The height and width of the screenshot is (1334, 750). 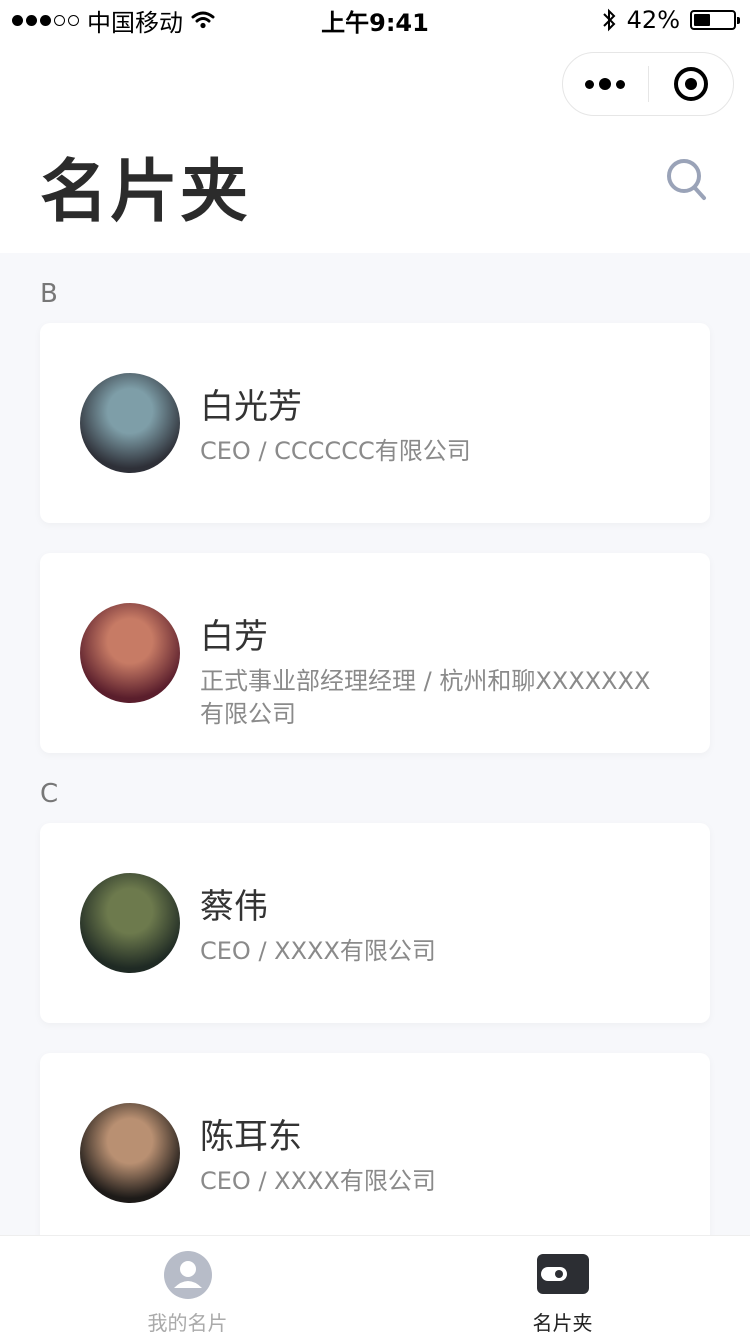 What do you see at coordinates (335, 451) in the screenshot?
I see `contact-title-company: CEO / CCCCCC有限公司` at bounding box center [335, 451].